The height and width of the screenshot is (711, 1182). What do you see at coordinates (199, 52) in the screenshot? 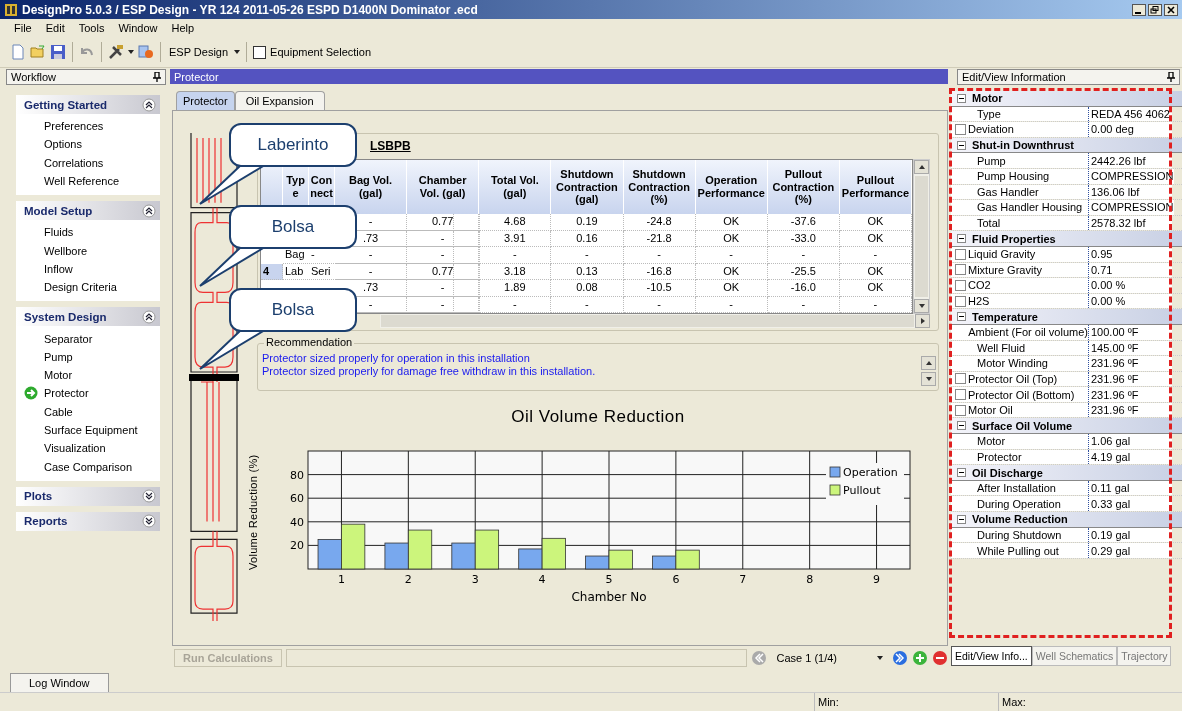
I see `design-dropdown: ESP Design` at bounding box center [199, 52].